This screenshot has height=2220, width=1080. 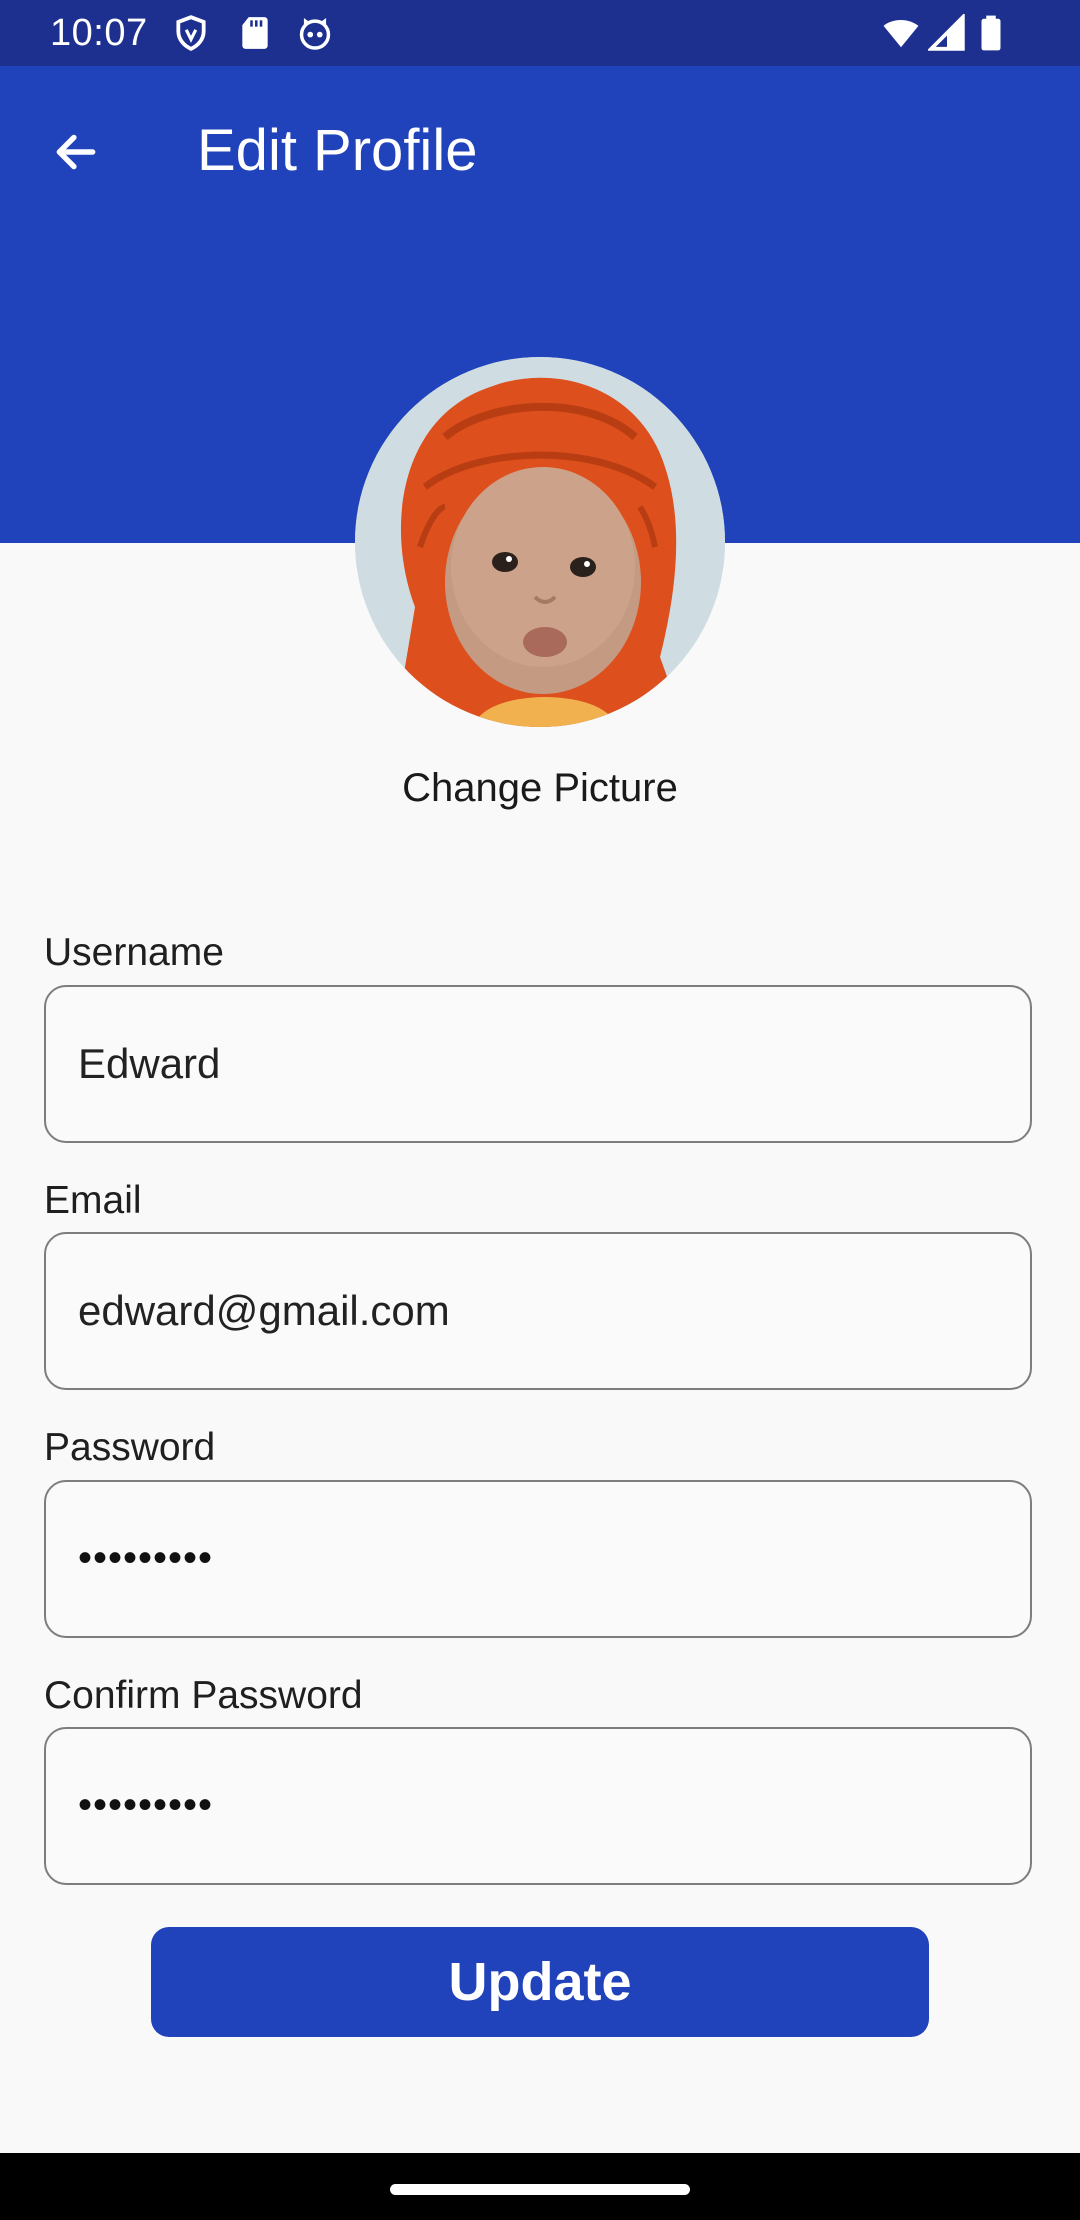 I want to click on confirm-password-value: •••••••••, so click(x=146, y=1805).